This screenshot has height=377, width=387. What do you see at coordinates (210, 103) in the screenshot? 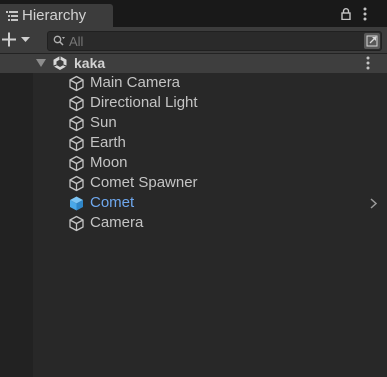
I see `hierarchy-item-directional-light: Directional Light` at bounding box center [210, 103].